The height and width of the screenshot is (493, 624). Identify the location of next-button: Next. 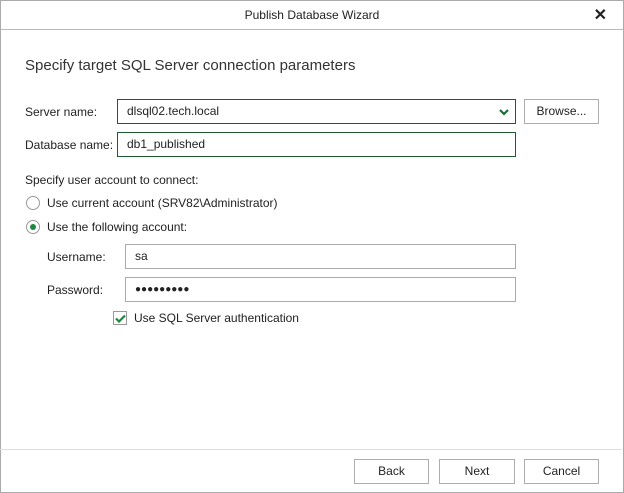
(477, 471).